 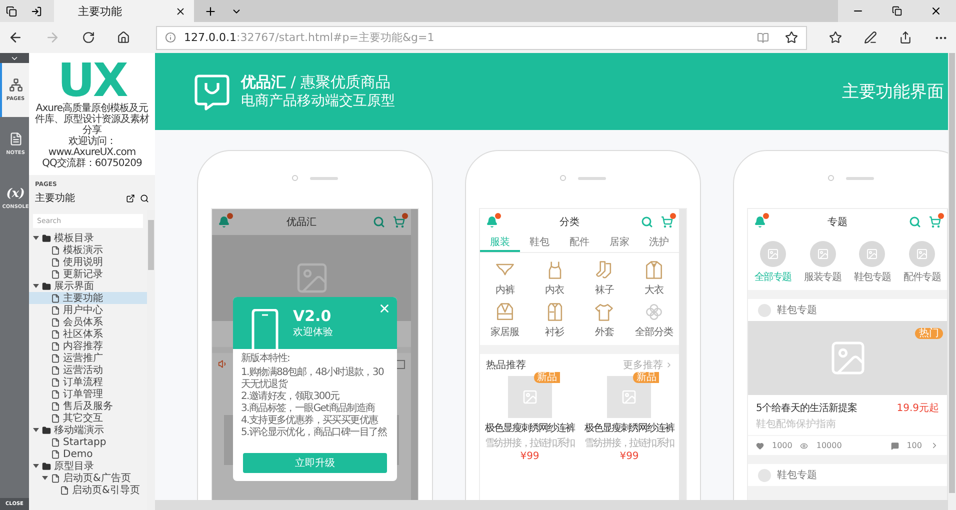 I want to click on feature-text: 4.支持更多优惠券，买买买更优惠, so click(x=310, y=420).